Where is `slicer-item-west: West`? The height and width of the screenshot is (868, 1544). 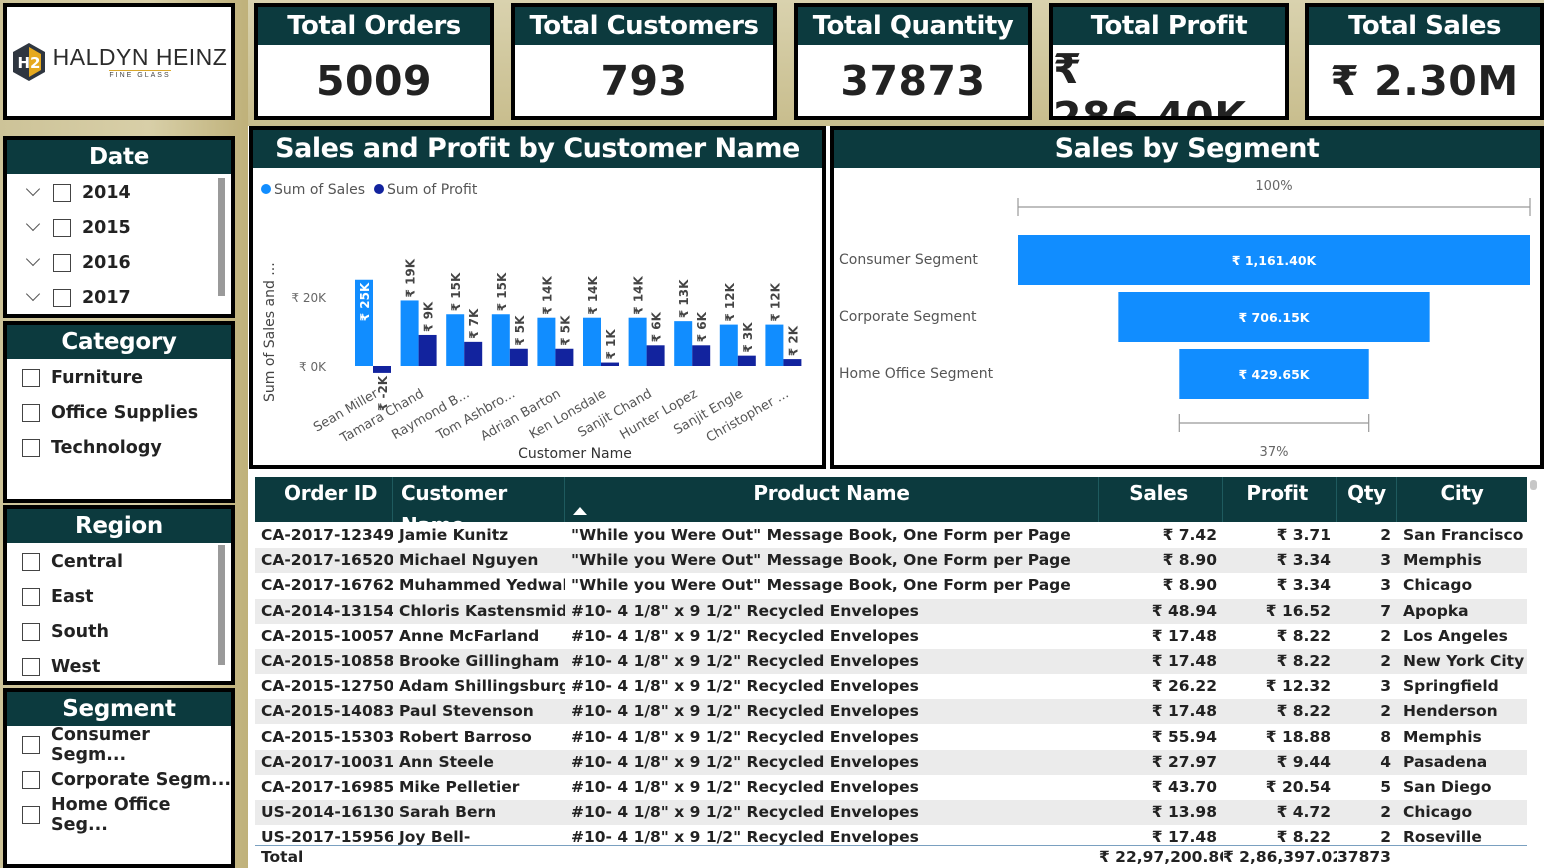 slicer-item-west: West is located at coordinates (119, 665).